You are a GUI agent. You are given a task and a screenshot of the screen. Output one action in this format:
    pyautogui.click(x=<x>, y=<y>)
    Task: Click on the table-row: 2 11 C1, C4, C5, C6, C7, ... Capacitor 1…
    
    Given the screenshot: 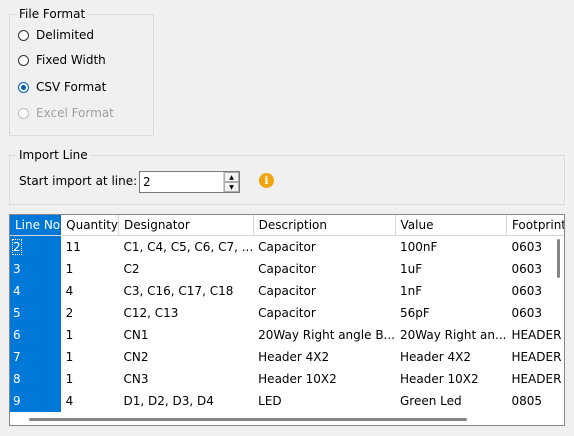 What is the action you would take?
    pyautogui.click(x=287, y=247)
    